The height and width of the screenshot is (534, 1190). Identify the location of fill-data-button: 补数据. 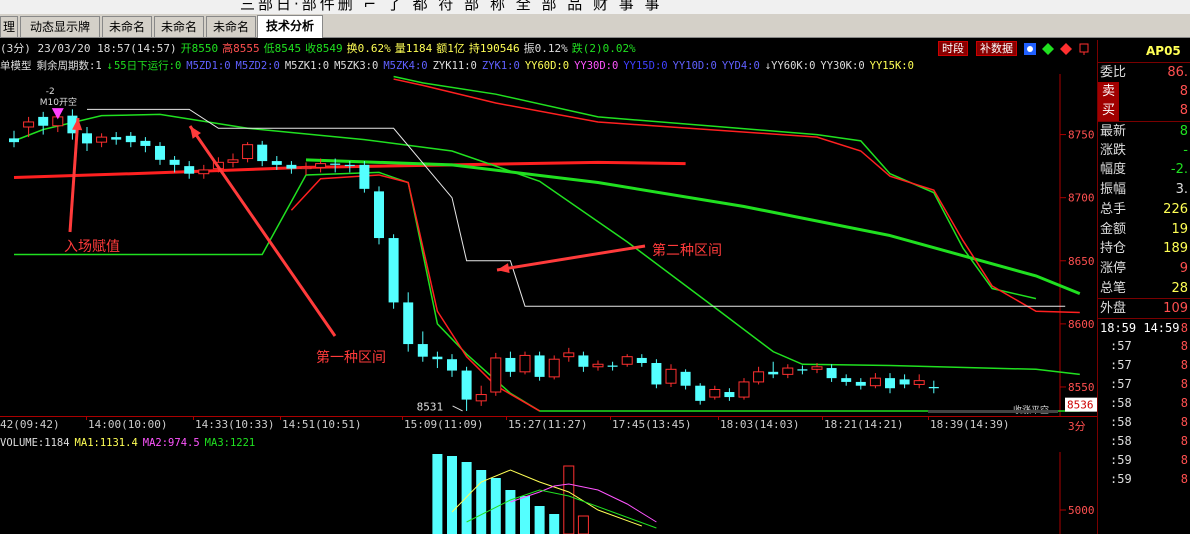
(996, 48).